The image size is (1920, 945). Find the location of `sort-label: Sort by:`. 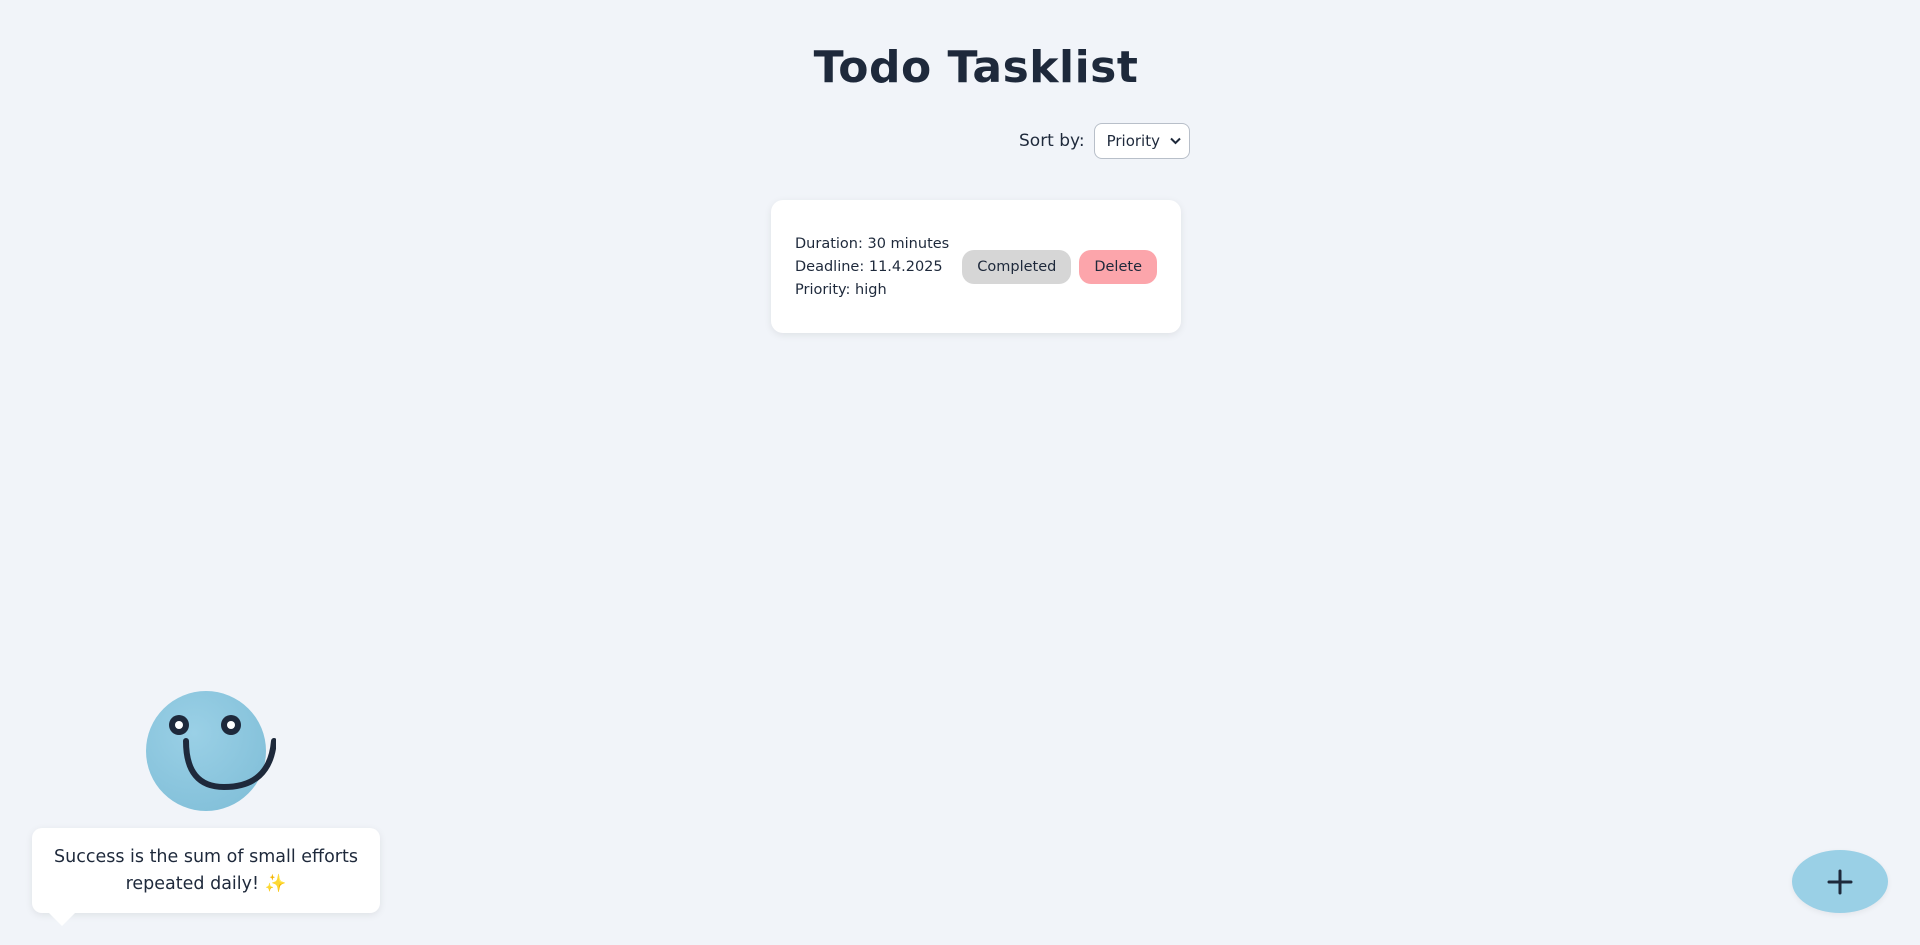

sort-label: Sort by: is located at coordinates (1052, 141).